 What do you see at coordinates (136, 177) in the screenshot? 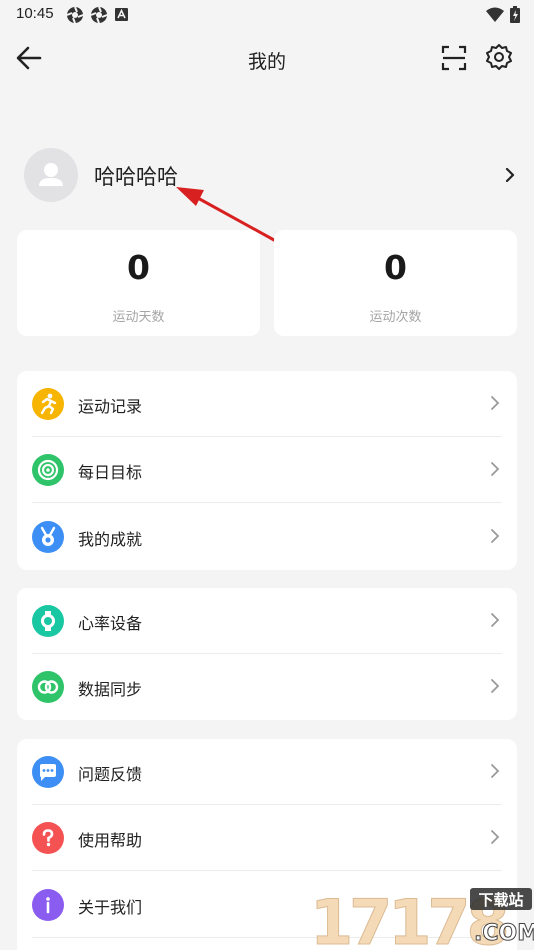
I see `user-name: 哈哈哈哈` at bounding box center [136, 177].